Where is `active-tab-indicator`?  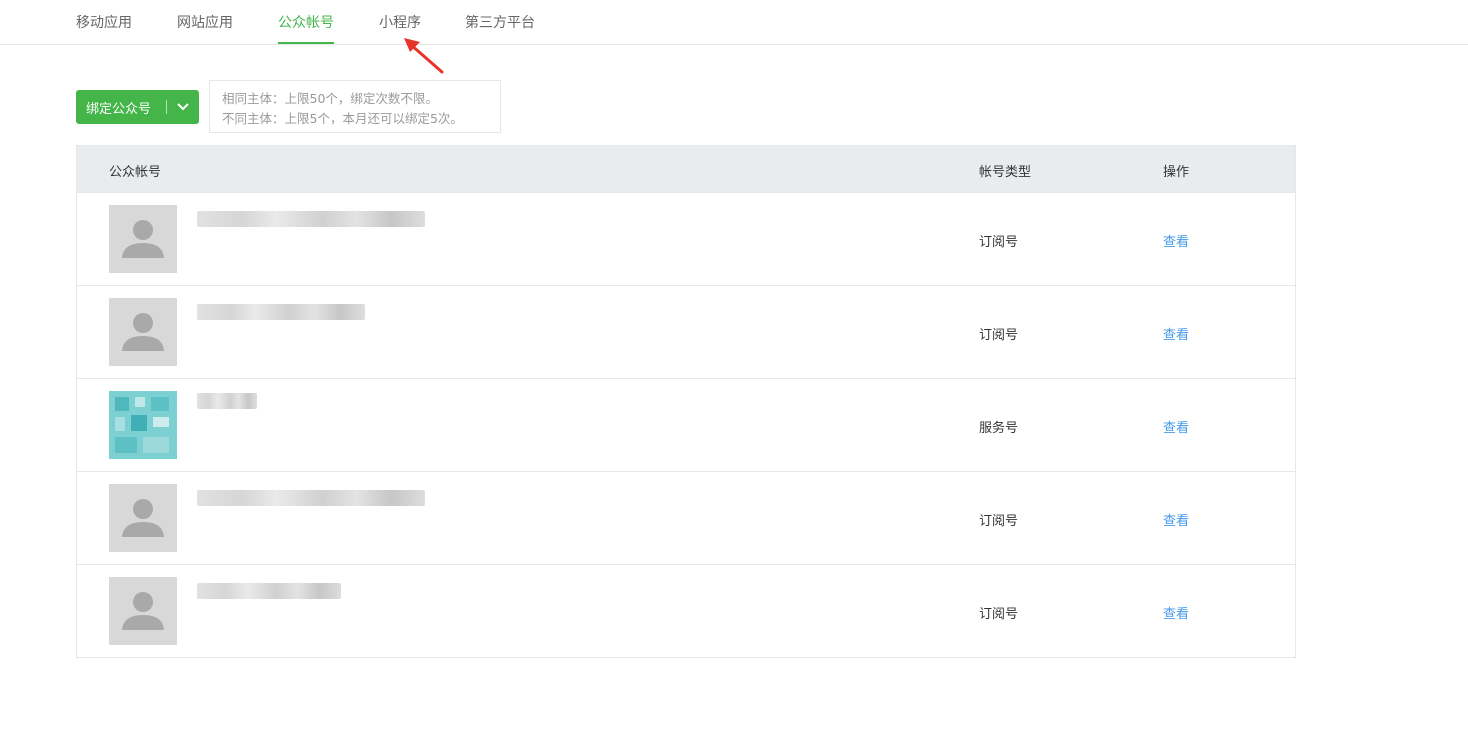 active-tab-indicator is located at coordinates (306, 43).